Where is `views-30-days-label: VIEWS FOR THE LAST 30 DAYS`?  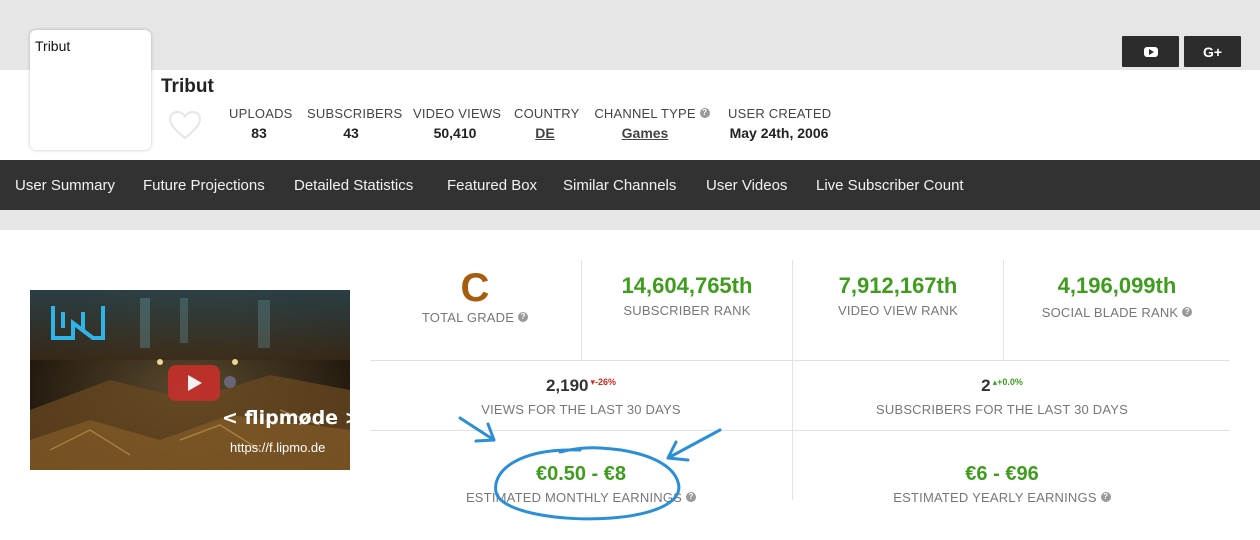 views-30-days-label: VIEWS FOR THE LAST 30 DAYS is located at coordinates (581, 409).